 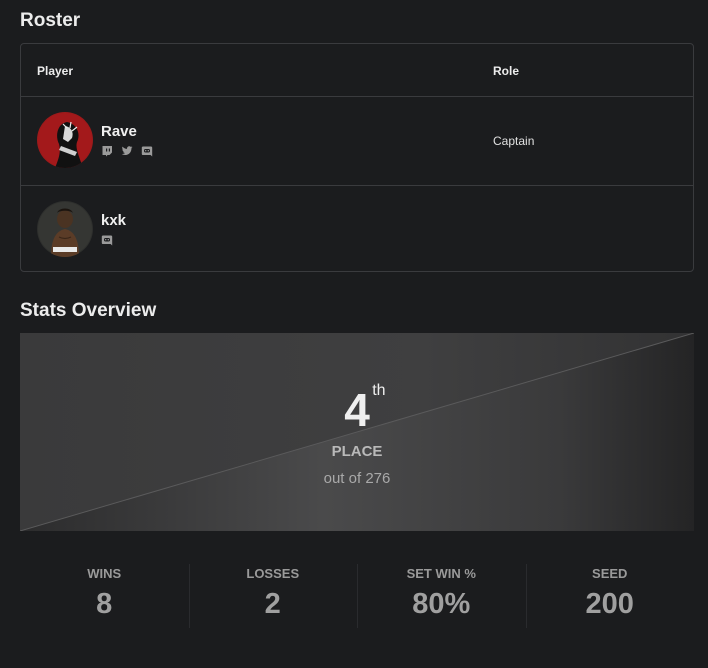 I want to click on stat-wins: WINS 8, so click(x=104, y=596).